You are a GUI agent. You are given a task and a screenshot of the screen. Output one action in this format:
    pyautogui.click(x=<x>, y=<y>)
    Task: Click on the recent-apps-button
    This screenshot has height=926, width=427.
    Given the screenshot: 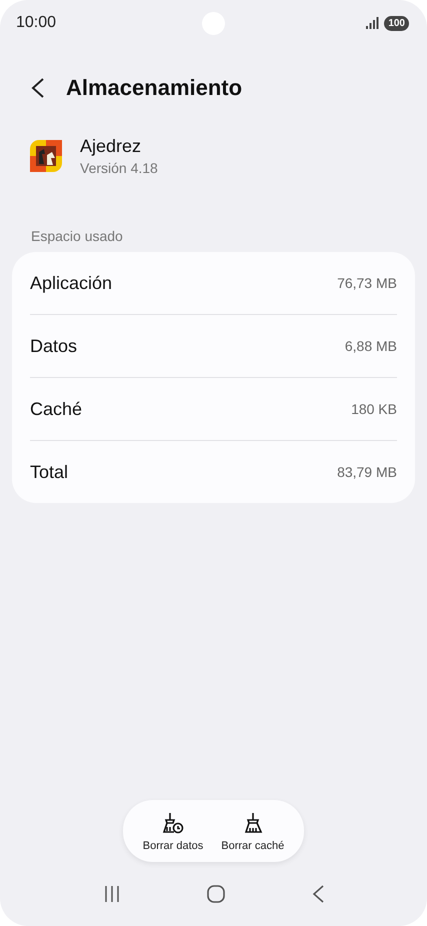 What is the action you would take?
    pyautogui.click(x=111, y=894)
    